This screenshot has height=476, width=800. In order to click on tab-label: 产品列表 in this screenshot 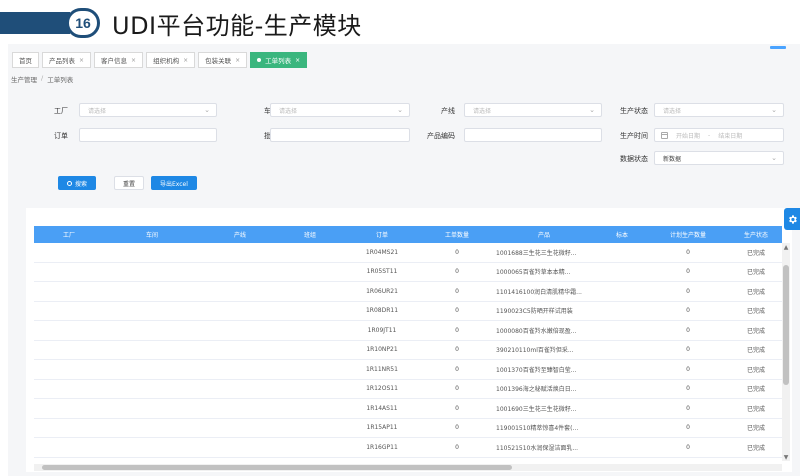, I will do `click(62, 61)`.